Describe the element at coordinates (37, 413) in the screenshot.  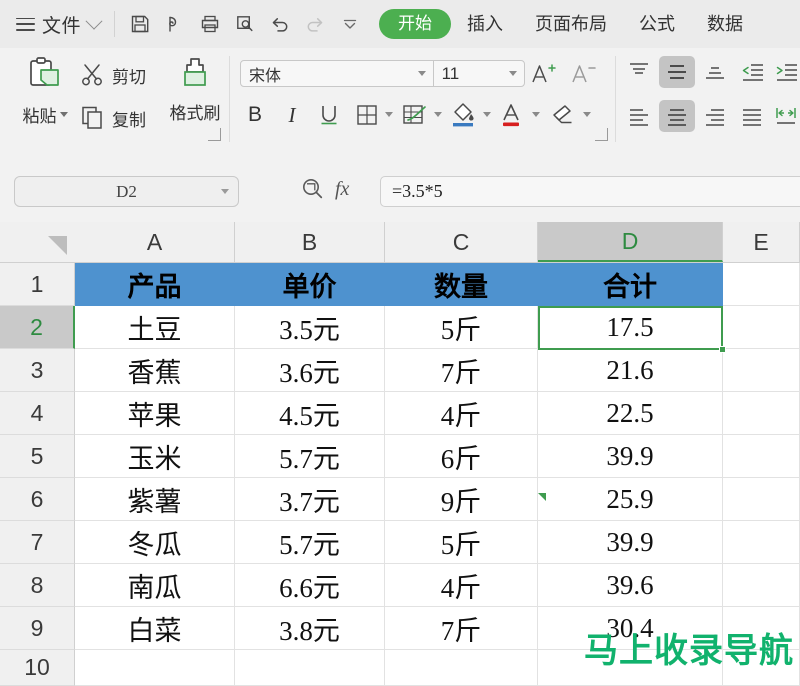
I see `row-header-4: 4` at that location.